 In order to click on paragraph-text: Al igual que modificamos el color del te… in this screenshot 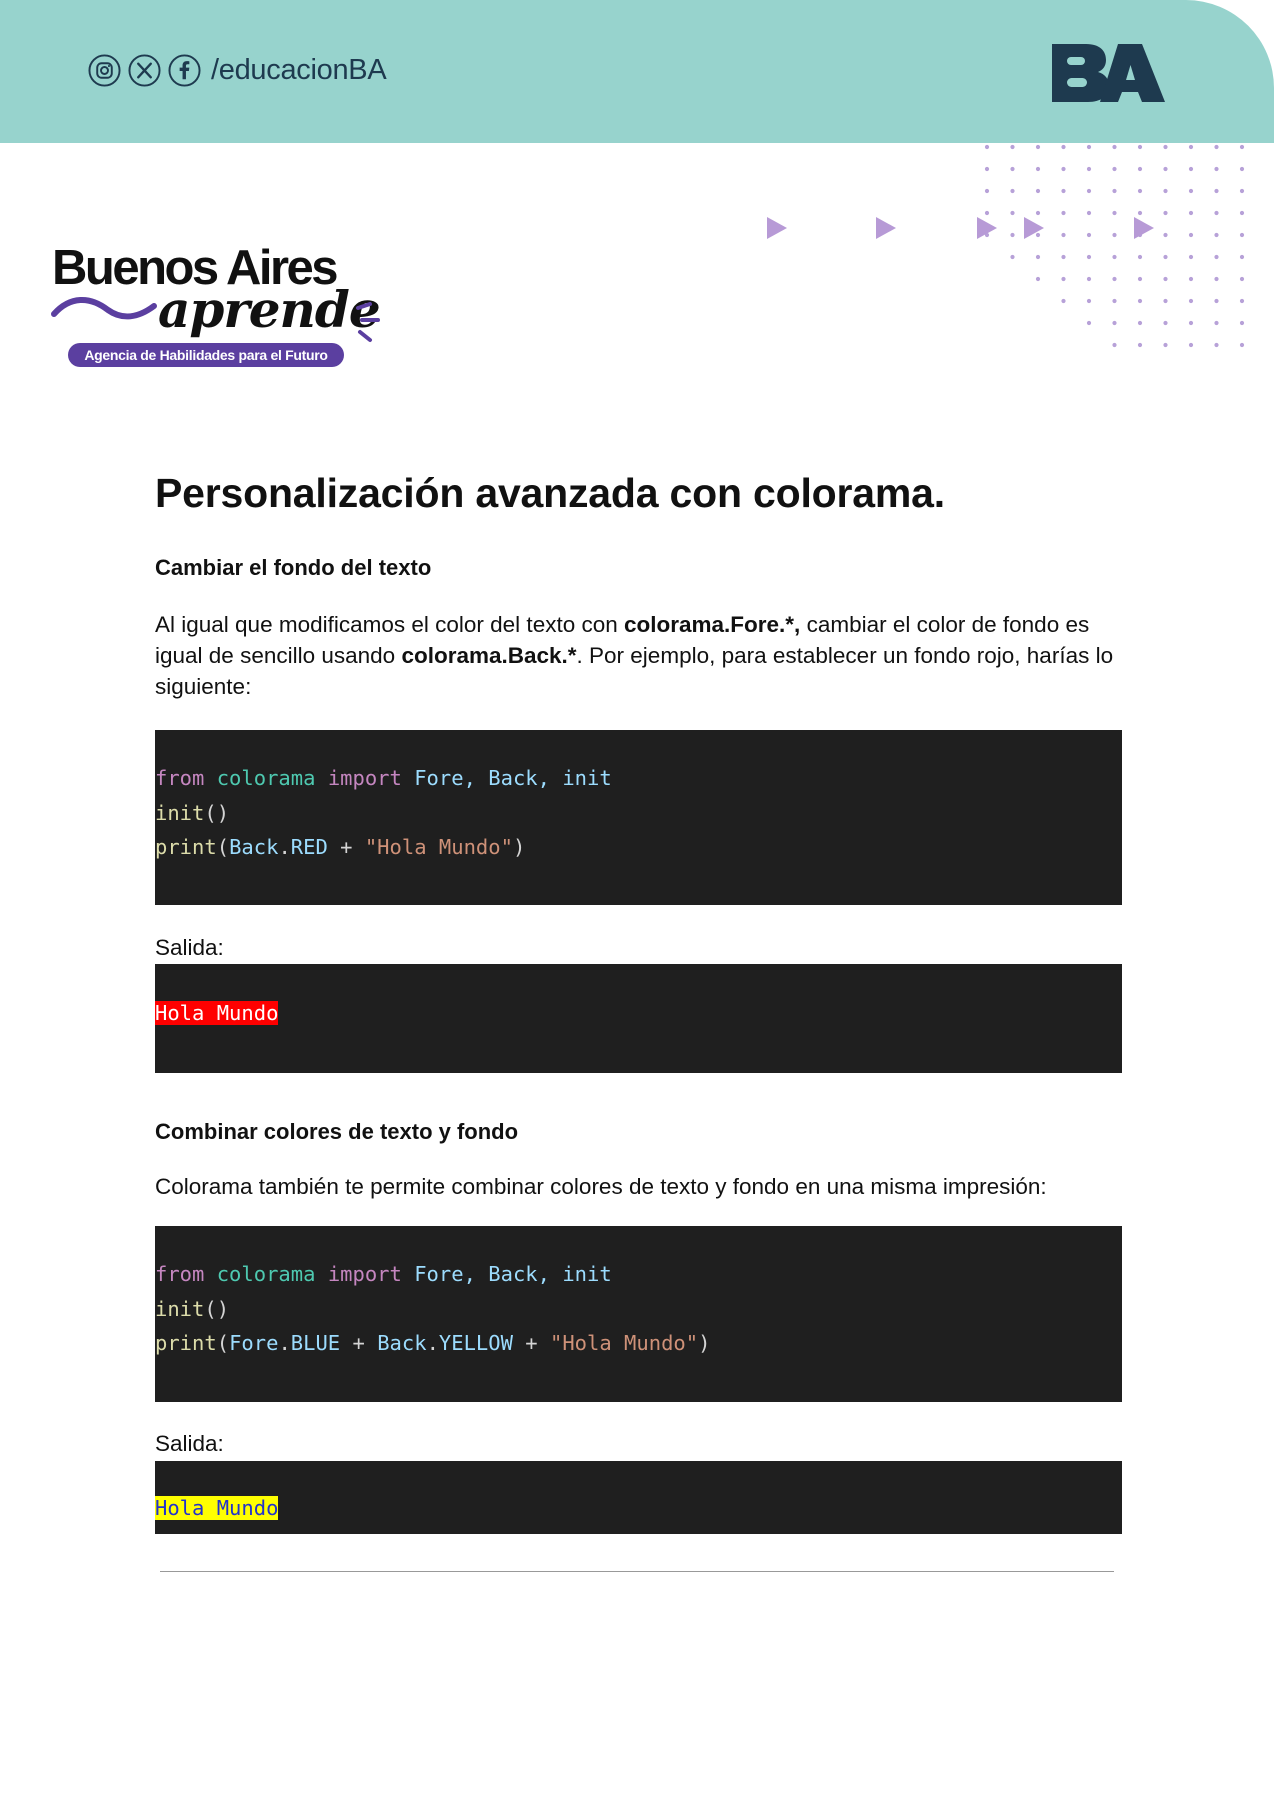, I will do `click(389, 624)`.